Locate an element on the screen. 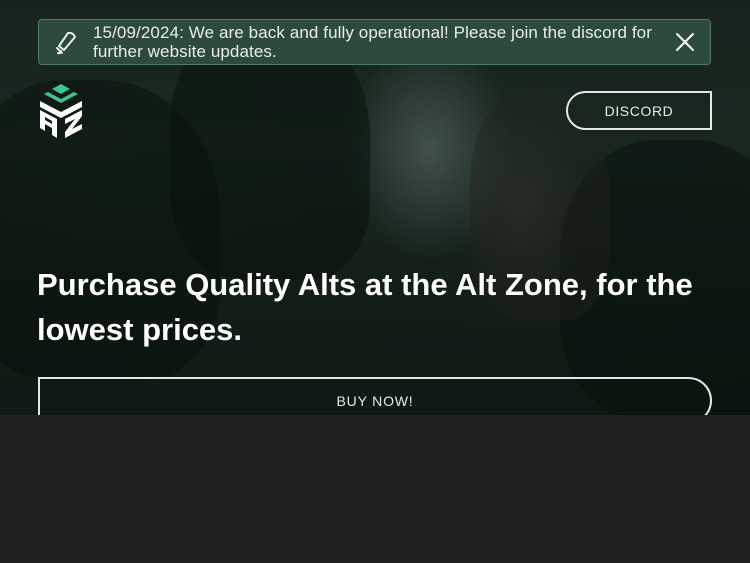 This screenshot has height=563, width=750. close-icon is located at coordinates (685, 42).